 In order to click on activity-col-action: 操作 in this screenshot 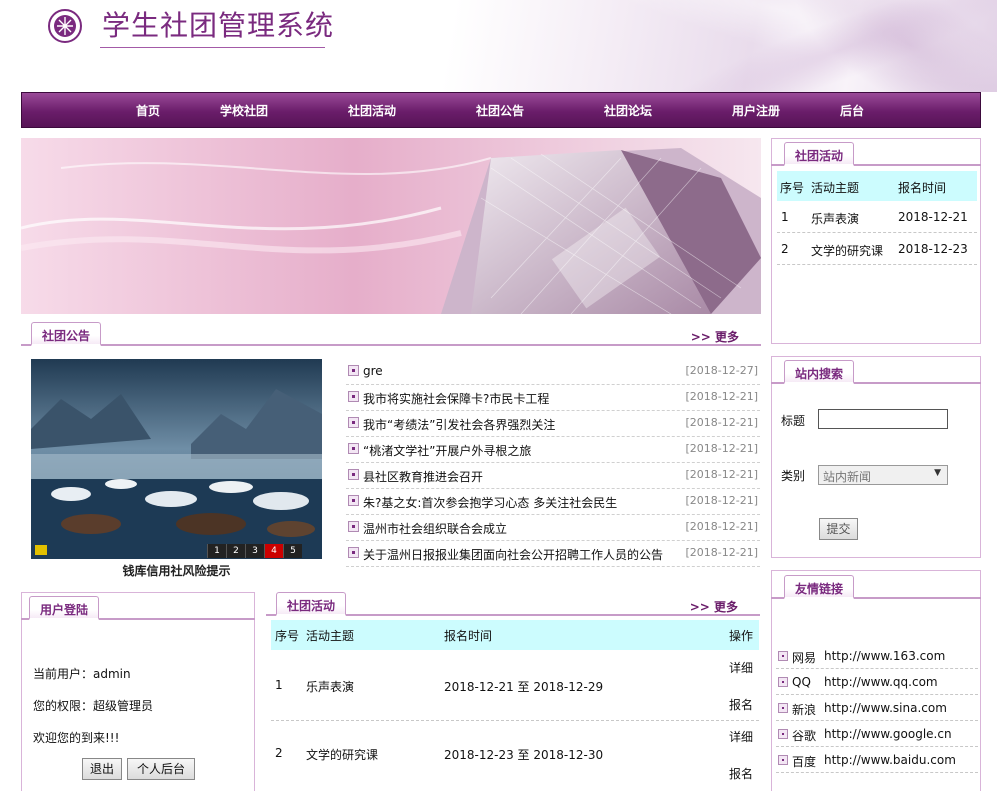, I will do `click(741, 636)`.